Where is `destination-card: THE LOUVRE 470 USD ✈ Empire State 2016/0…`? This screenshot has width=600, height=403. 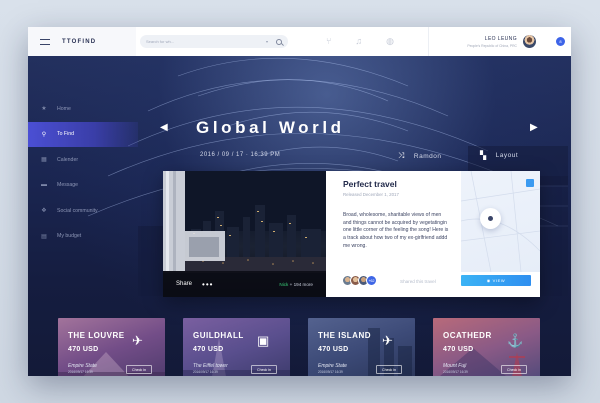
destination-card: THE LOUVRE 470 USD ✈ Empire State 2016/0… is located at coordinates (111, 347).